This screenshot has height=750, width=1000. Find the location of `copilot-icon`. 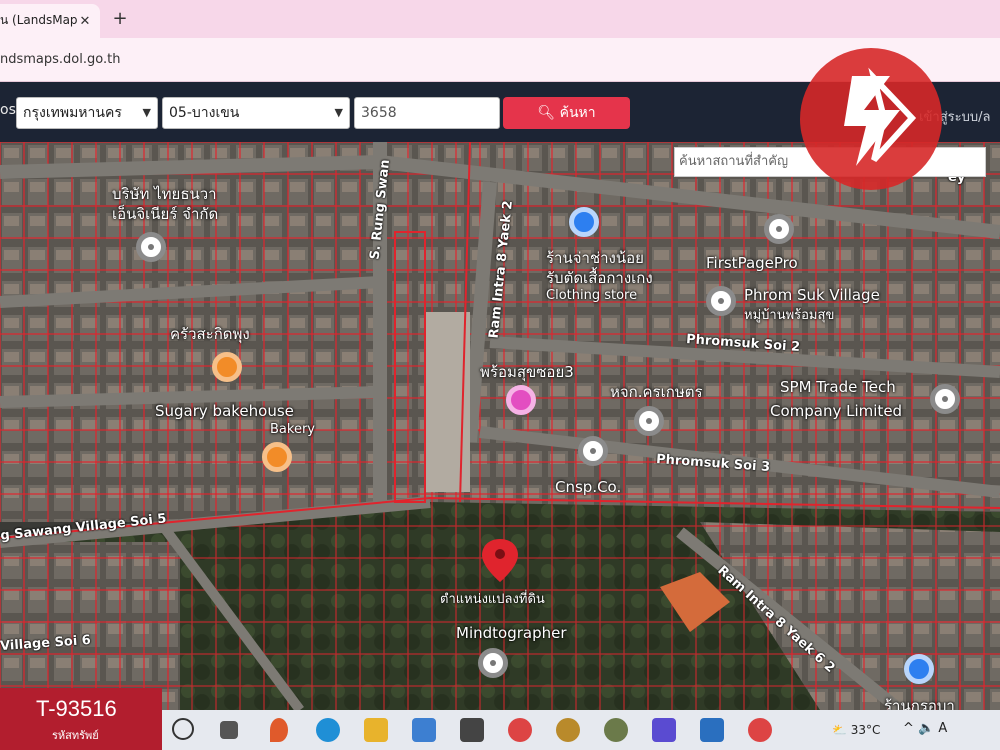

copilot-icon is located at coordinates (664, 730).